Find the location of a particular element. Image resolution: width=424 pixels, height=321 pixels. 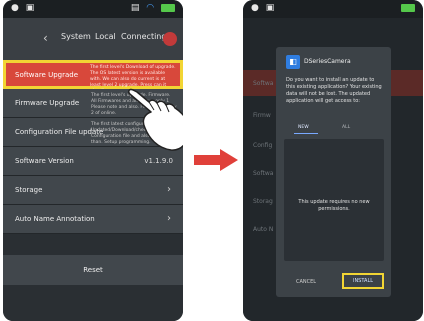

auto-name-annotation-row: Auto Name Annotation › is located at coordinates (93, 219).